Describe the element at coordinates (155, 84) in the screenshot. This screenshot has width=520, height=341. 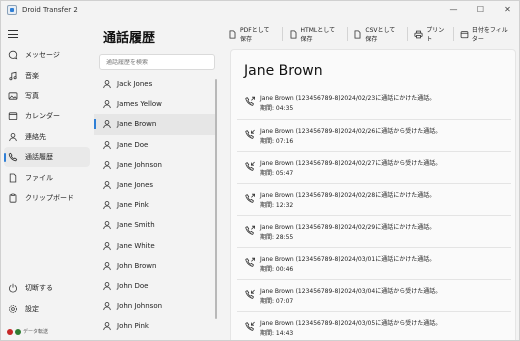
I see `contact-item: Jack Jones` at that location.